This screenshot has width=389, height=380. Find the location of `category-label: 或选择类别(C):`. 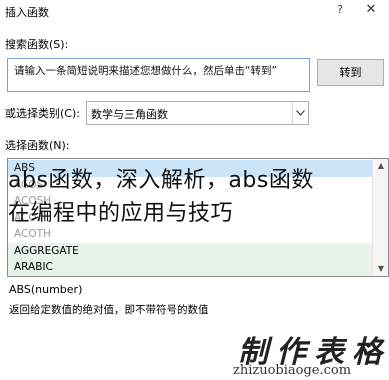

category-label: 或选择类别(C): is located at coordinates (42, 113).